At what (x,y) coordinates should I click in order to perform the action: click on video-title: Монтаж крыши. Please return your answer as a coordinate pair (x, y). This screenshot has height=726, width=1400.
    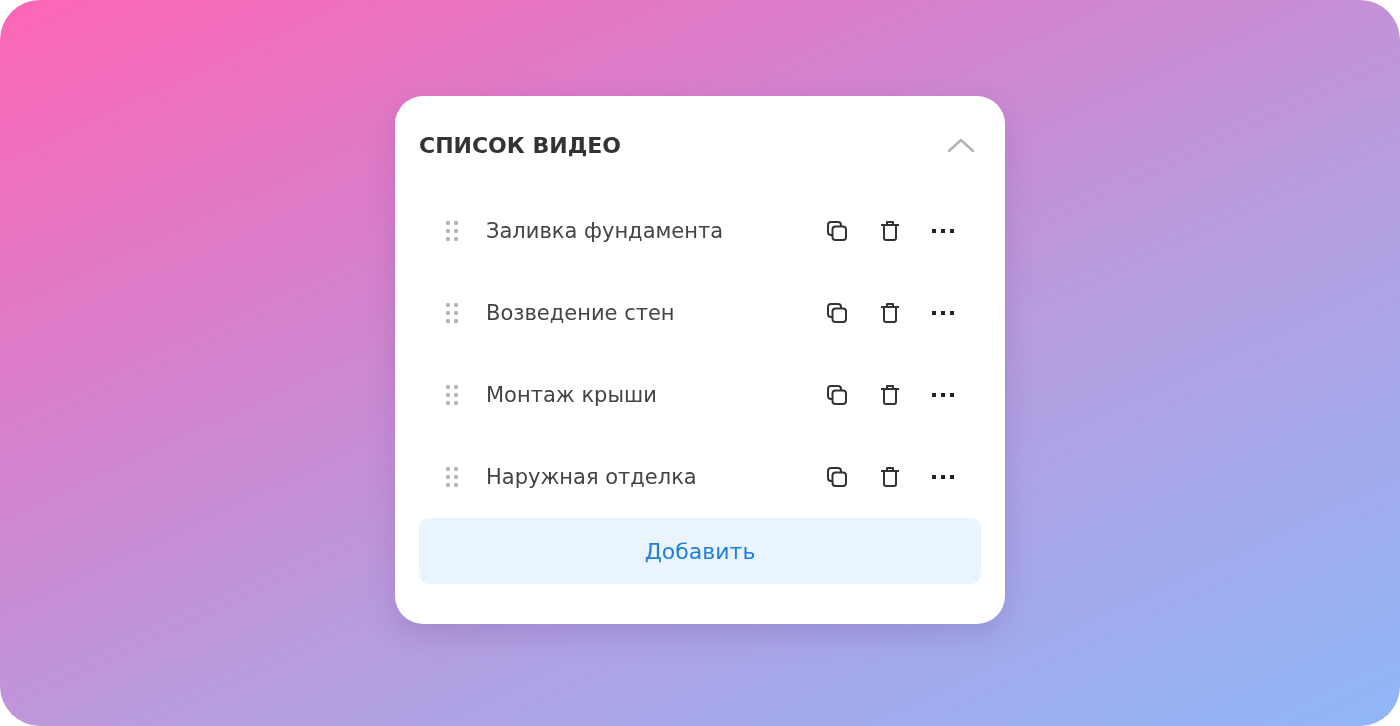
    Looking at the image, I should click on (572, 395).